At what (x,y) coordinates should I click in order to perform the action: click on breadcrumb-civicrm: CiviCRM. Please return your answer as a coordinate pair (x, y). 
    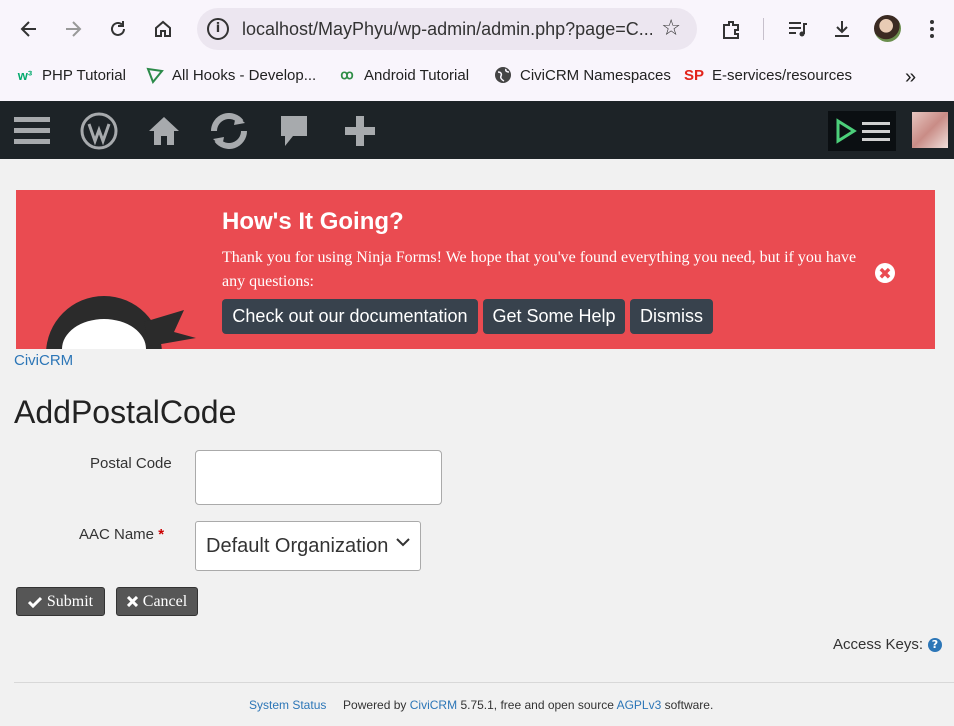
    Looking at the image, I should click on (43, 360).